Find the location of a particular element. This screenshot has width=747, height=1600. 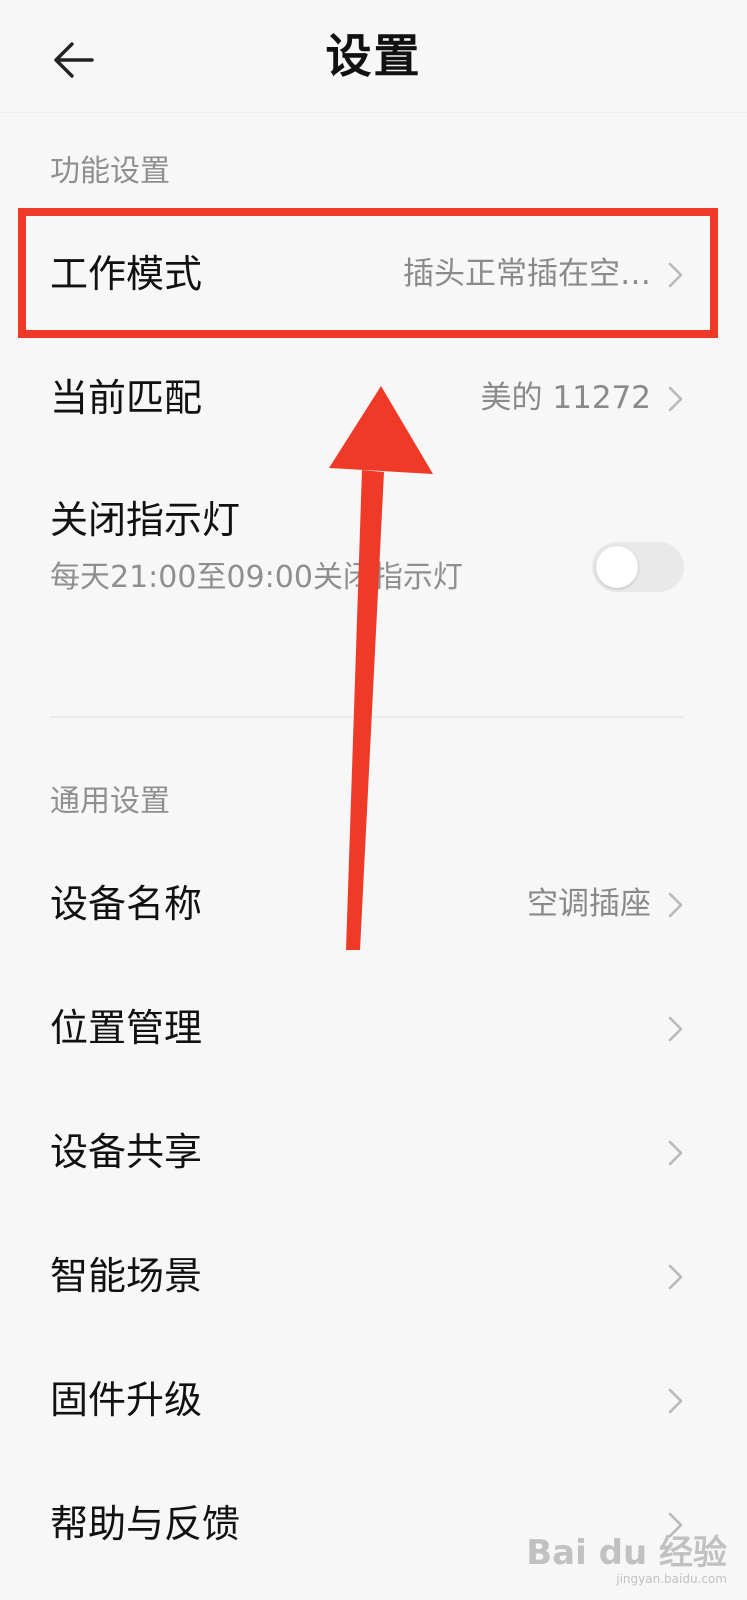

settings-row-firmware: 固件升级 is located at coordinates (373, 1400).